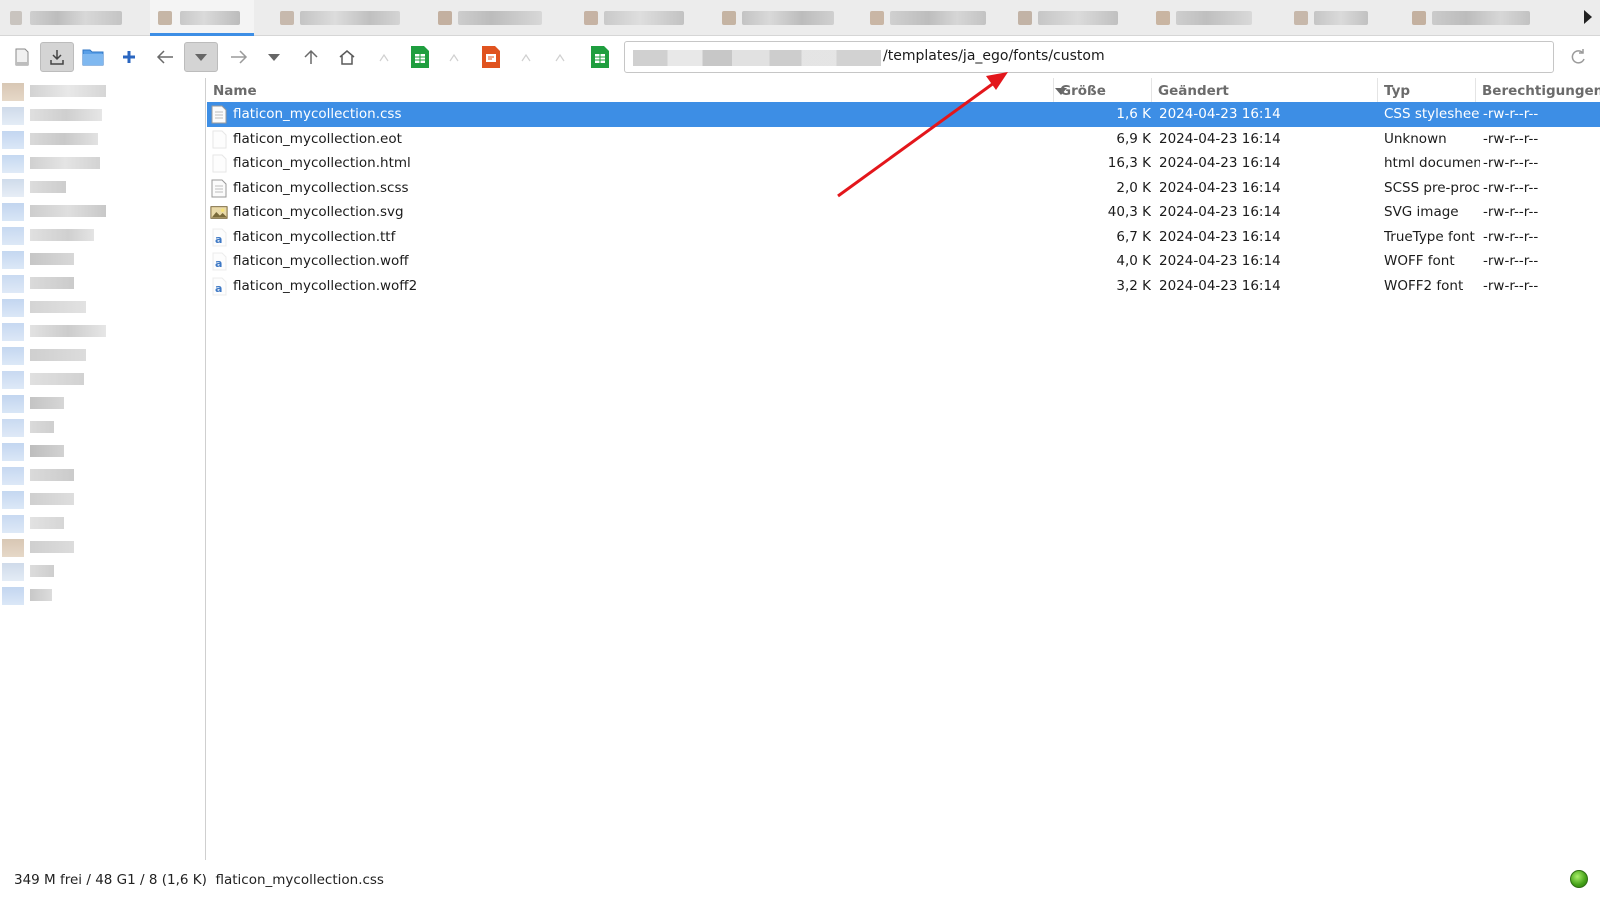  Describe the element at coordinates (1429, 236) in the screenshot. I see `file-type: TrueType font` at that location.